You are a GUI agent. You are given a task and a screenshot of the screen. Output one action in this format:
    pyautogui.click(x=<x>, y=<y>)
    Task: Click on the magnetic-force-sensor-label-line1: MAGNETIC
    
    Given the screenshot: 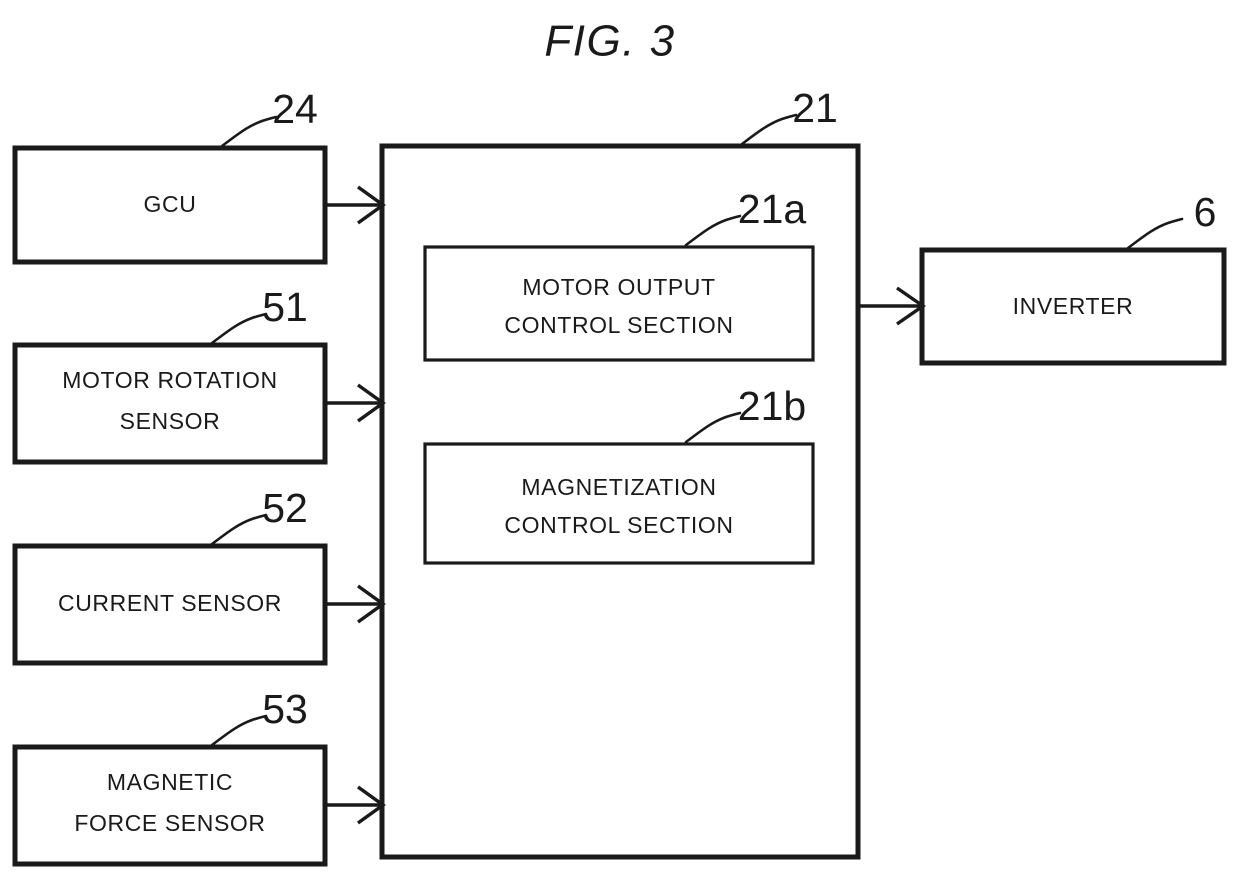 What is the action you would take?
    pyautogui.click(x=170, y=782)
    